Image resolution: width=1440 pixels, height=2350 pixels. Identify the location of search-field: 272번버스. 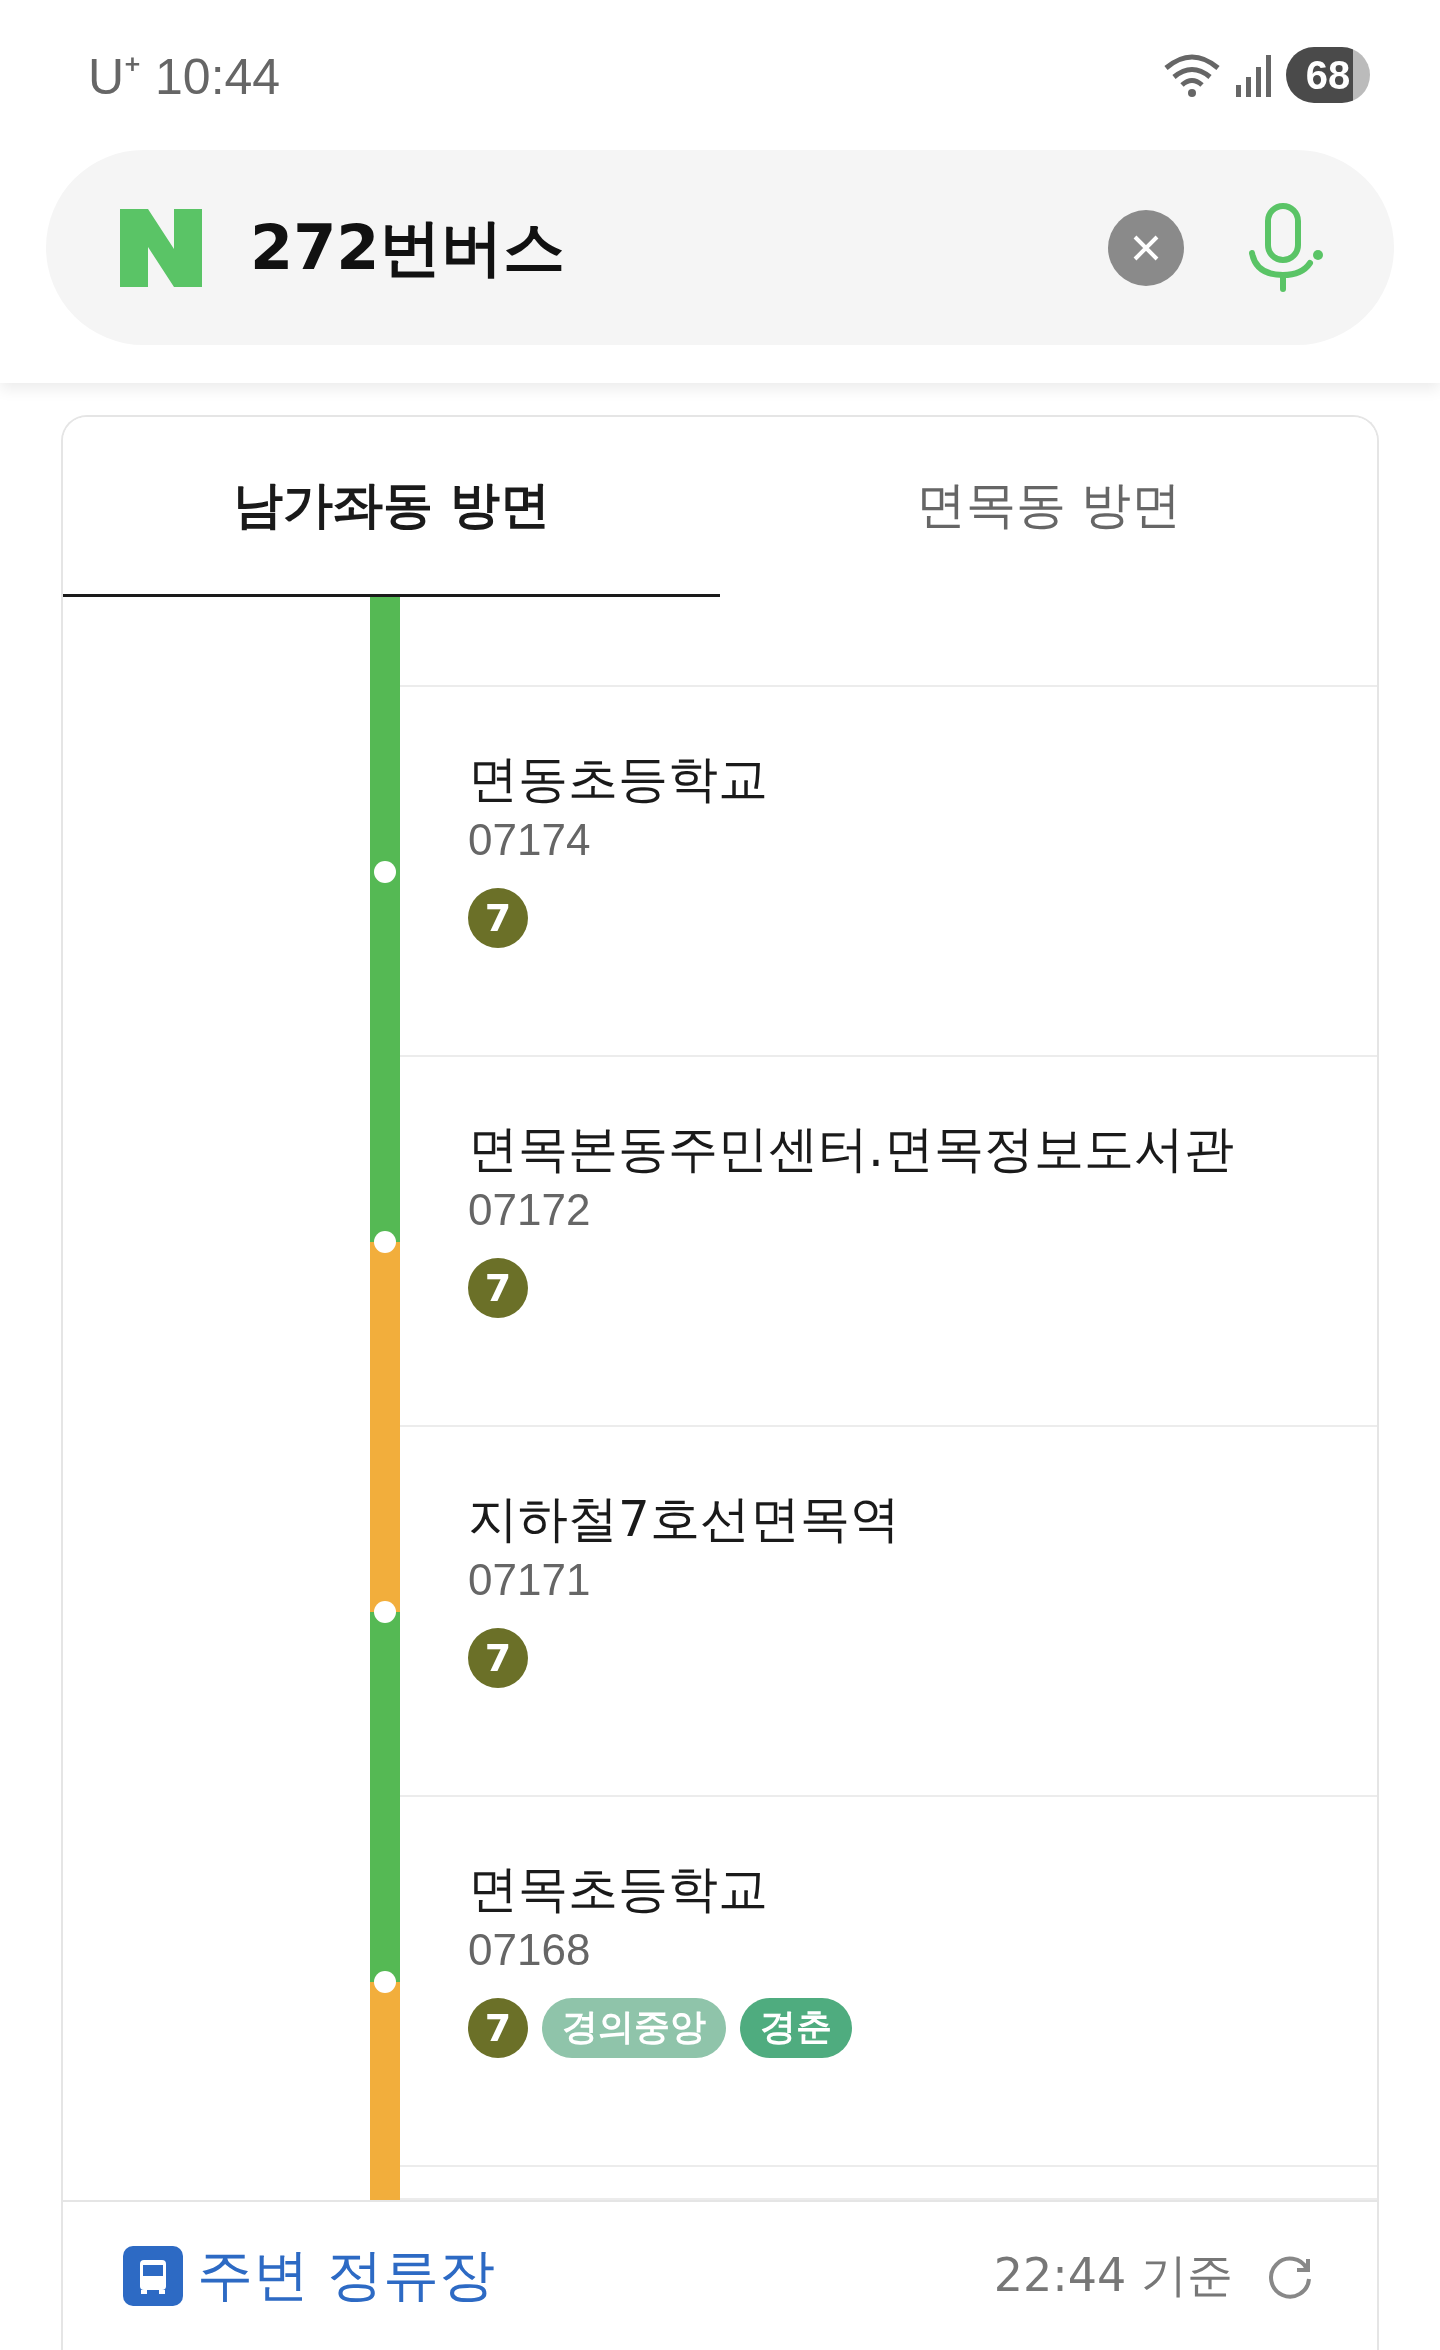
(720, 247).